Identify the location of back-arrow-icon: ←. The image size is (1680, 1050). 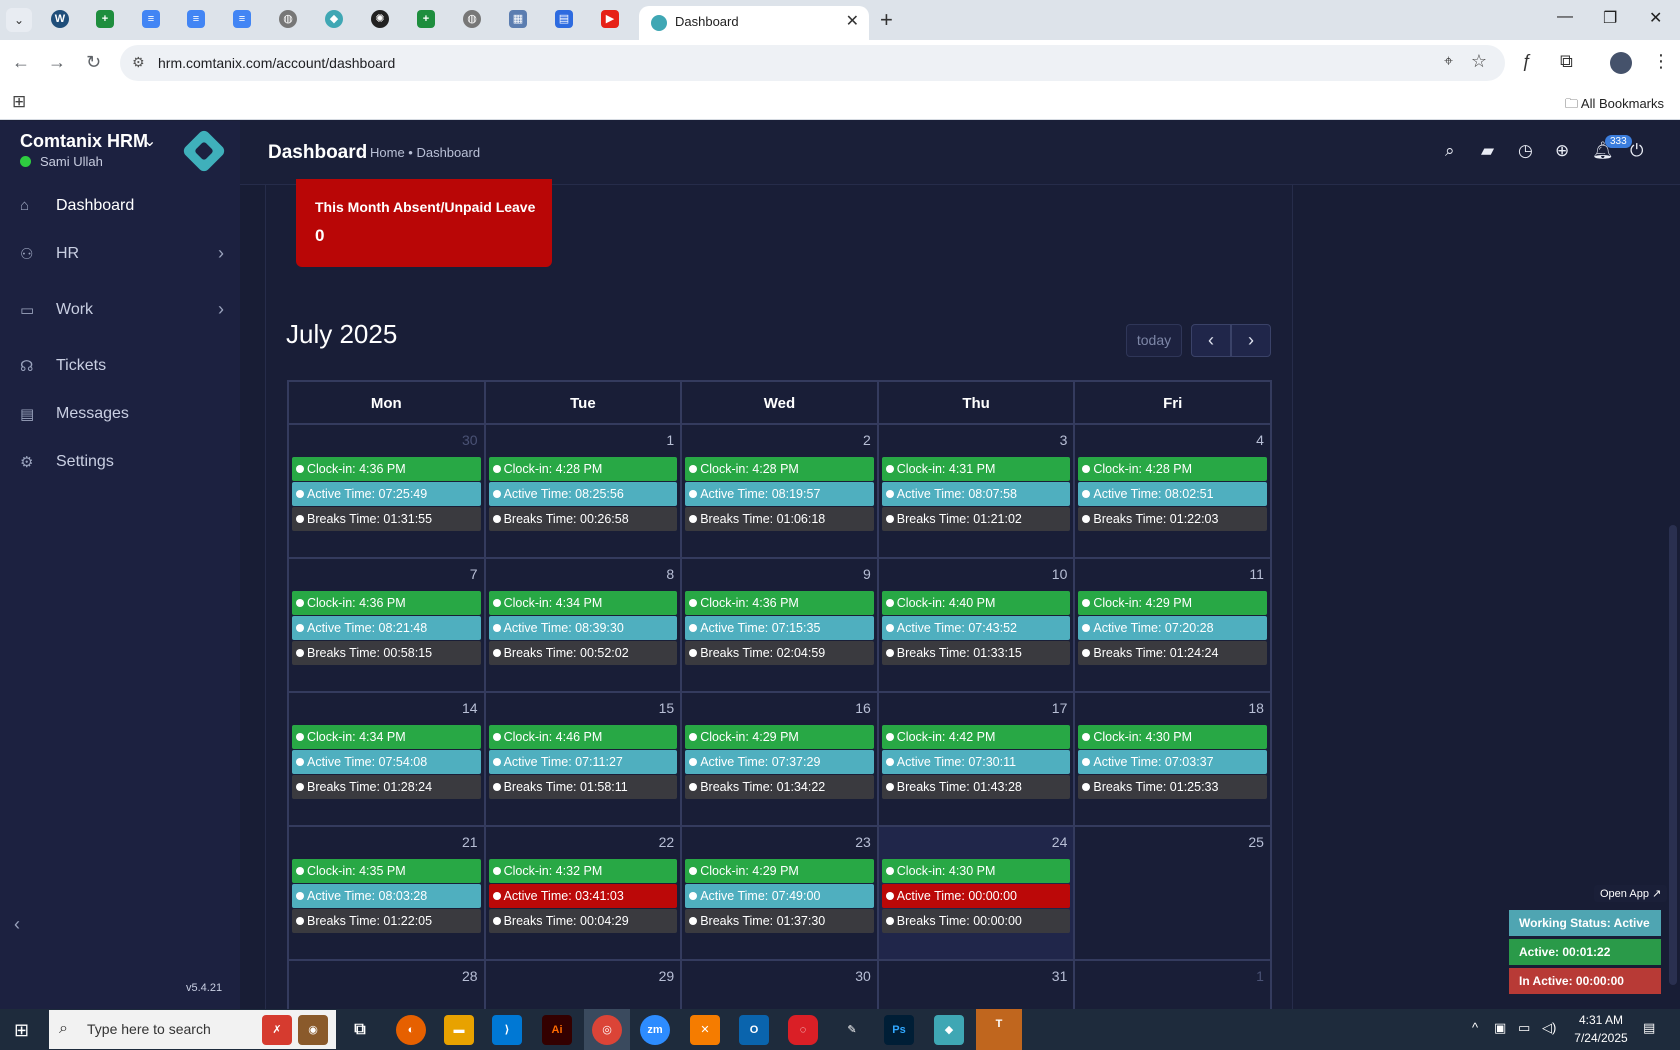
(21, 62).